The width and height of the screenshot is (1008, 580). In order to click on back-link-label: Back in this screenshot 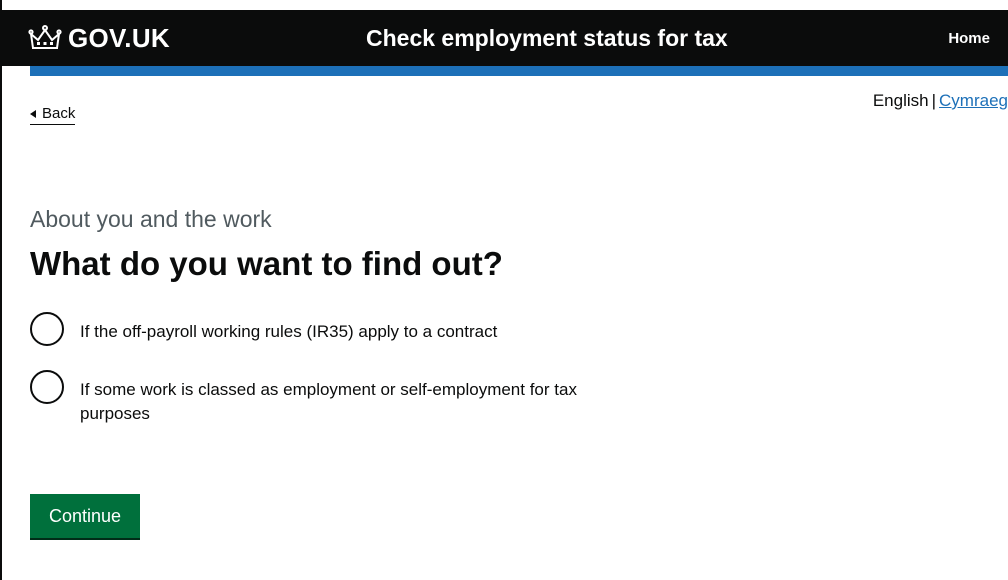, I will do `click(59, 113)`.